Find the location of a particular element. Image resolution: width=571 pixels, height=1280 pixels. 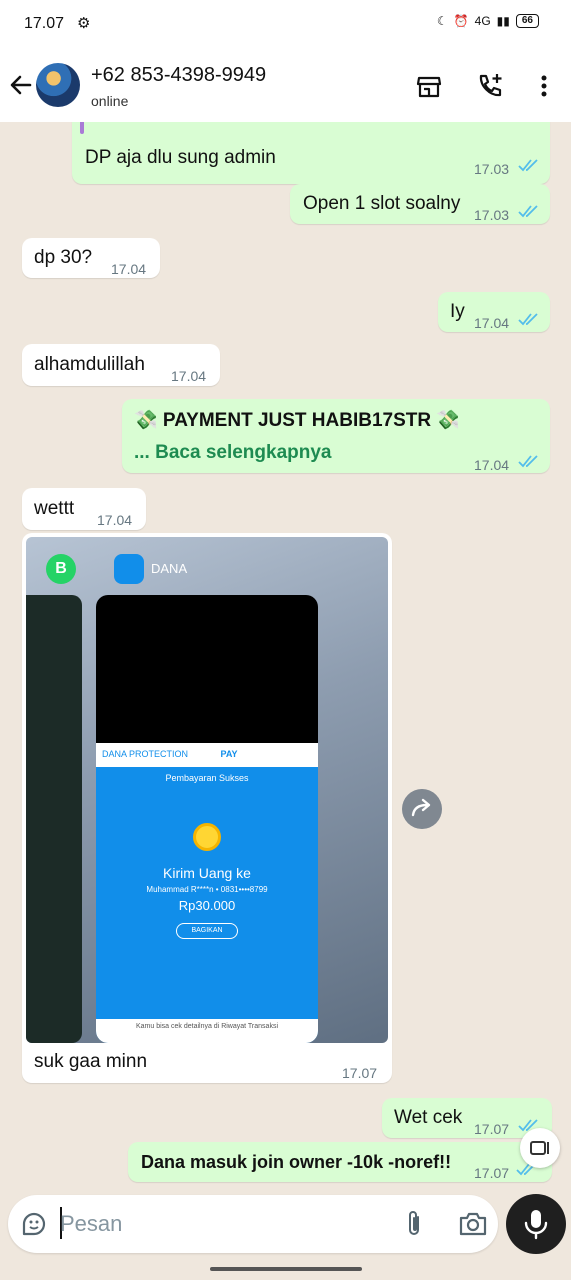

message-bubble: alhamdulillah 17.04 is located at coordinates (121, 365).